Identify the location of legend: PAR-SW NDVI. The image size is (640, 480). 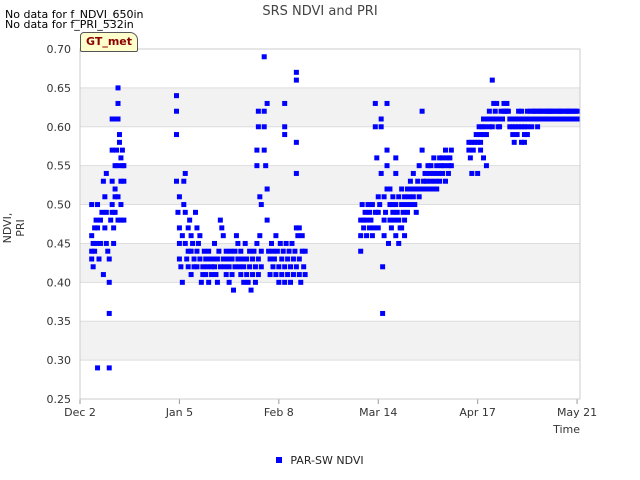
(320, 460).